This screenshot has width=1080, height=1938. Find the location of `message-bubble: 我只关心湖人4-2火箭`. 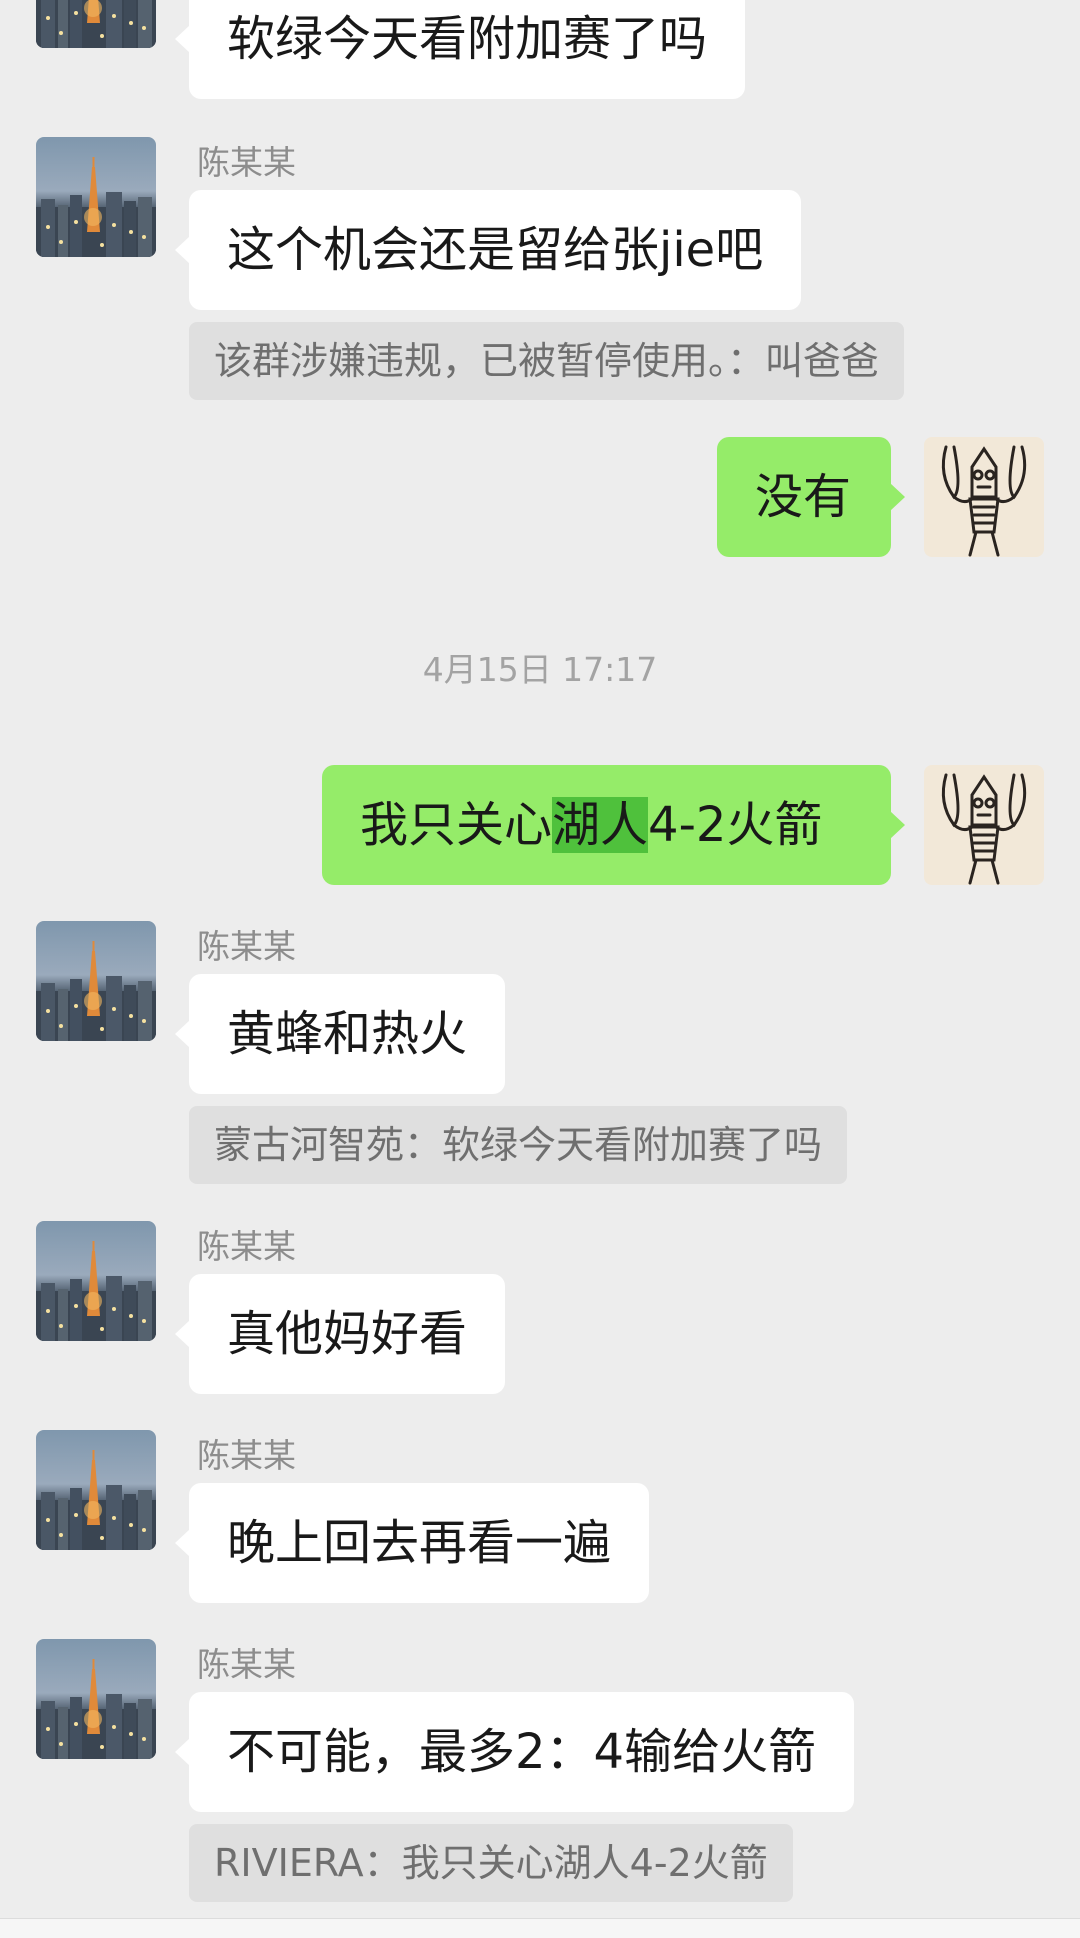

message-bubble: 我只关心湖人4-2火箭 is located at coordinates (613, 825).